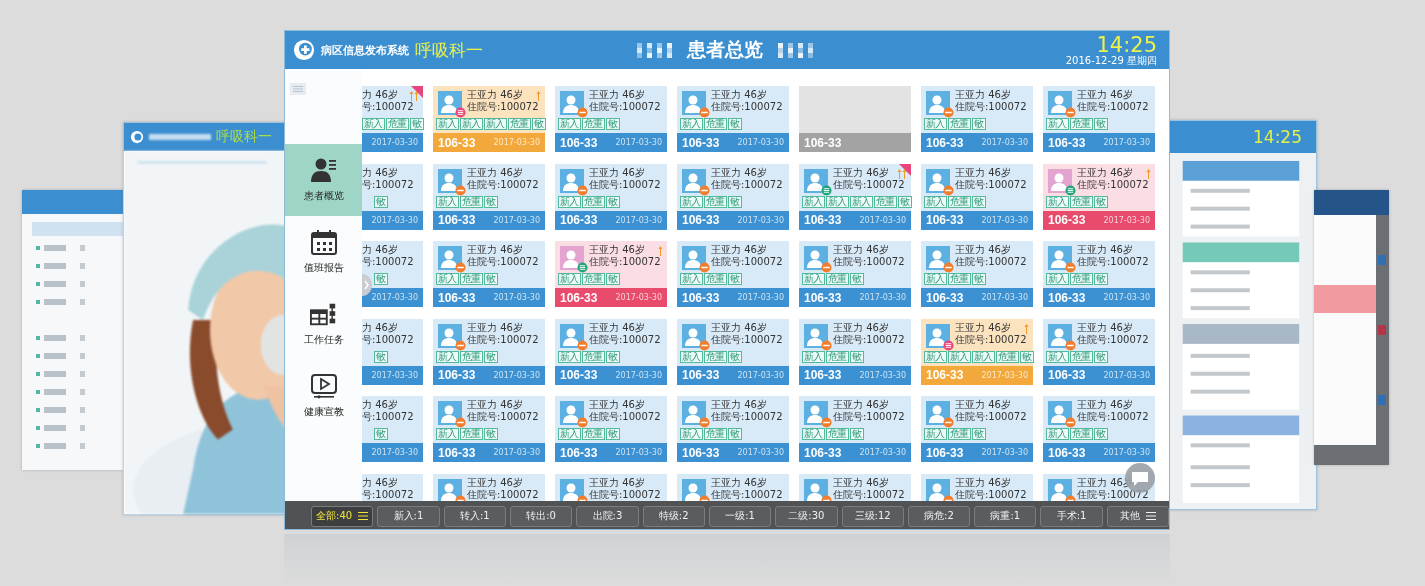 This screenshot has width=1425, height=586. Describe the element at coordinates (607, 516) in the screenshot. I see `filter-button: 出院:3` at that location.